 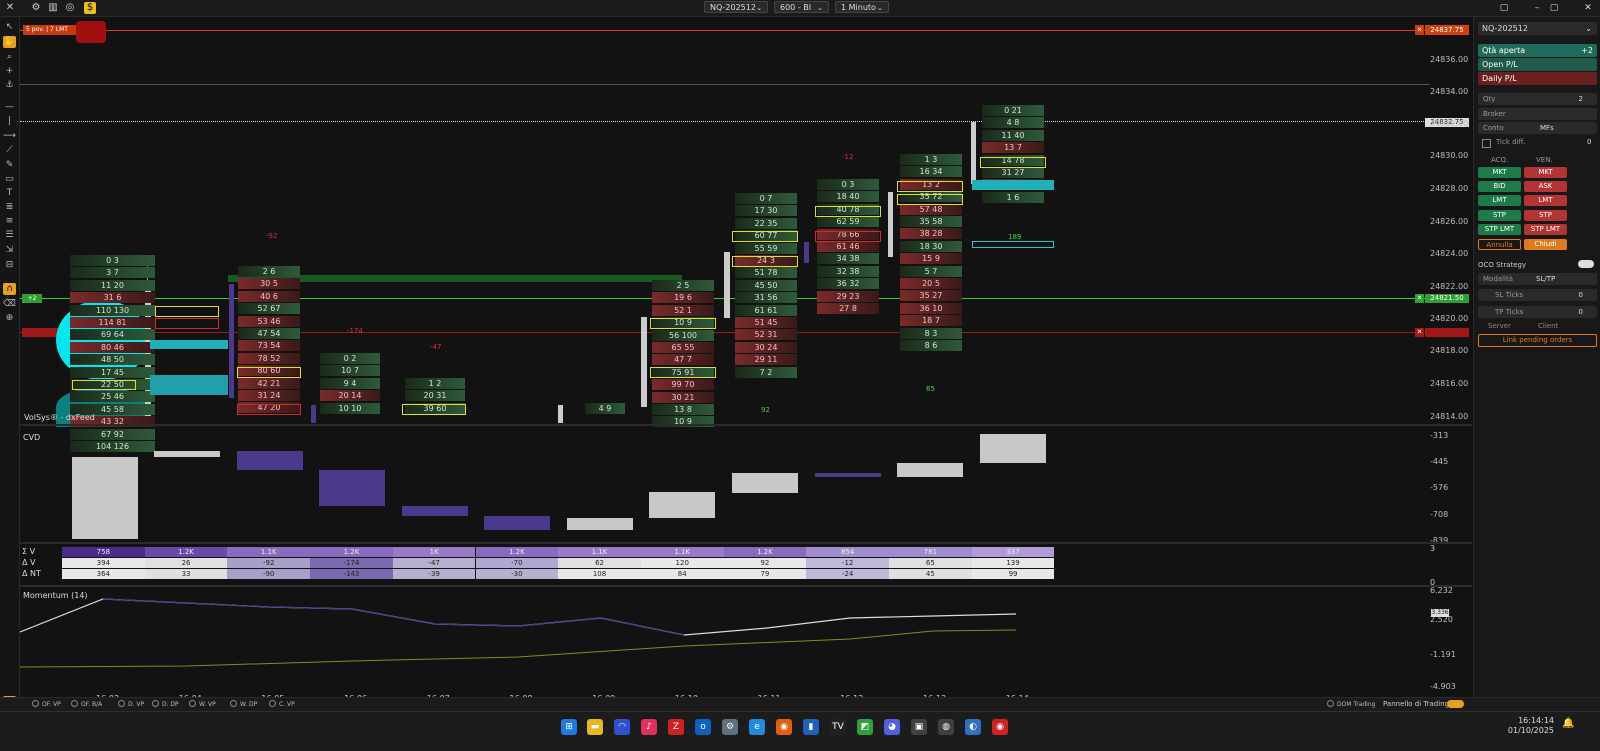 What do you see at coordinates (9, 136) in the screenshot?
I see `ray-icon: ⟶` at bounding box center [9, 136].